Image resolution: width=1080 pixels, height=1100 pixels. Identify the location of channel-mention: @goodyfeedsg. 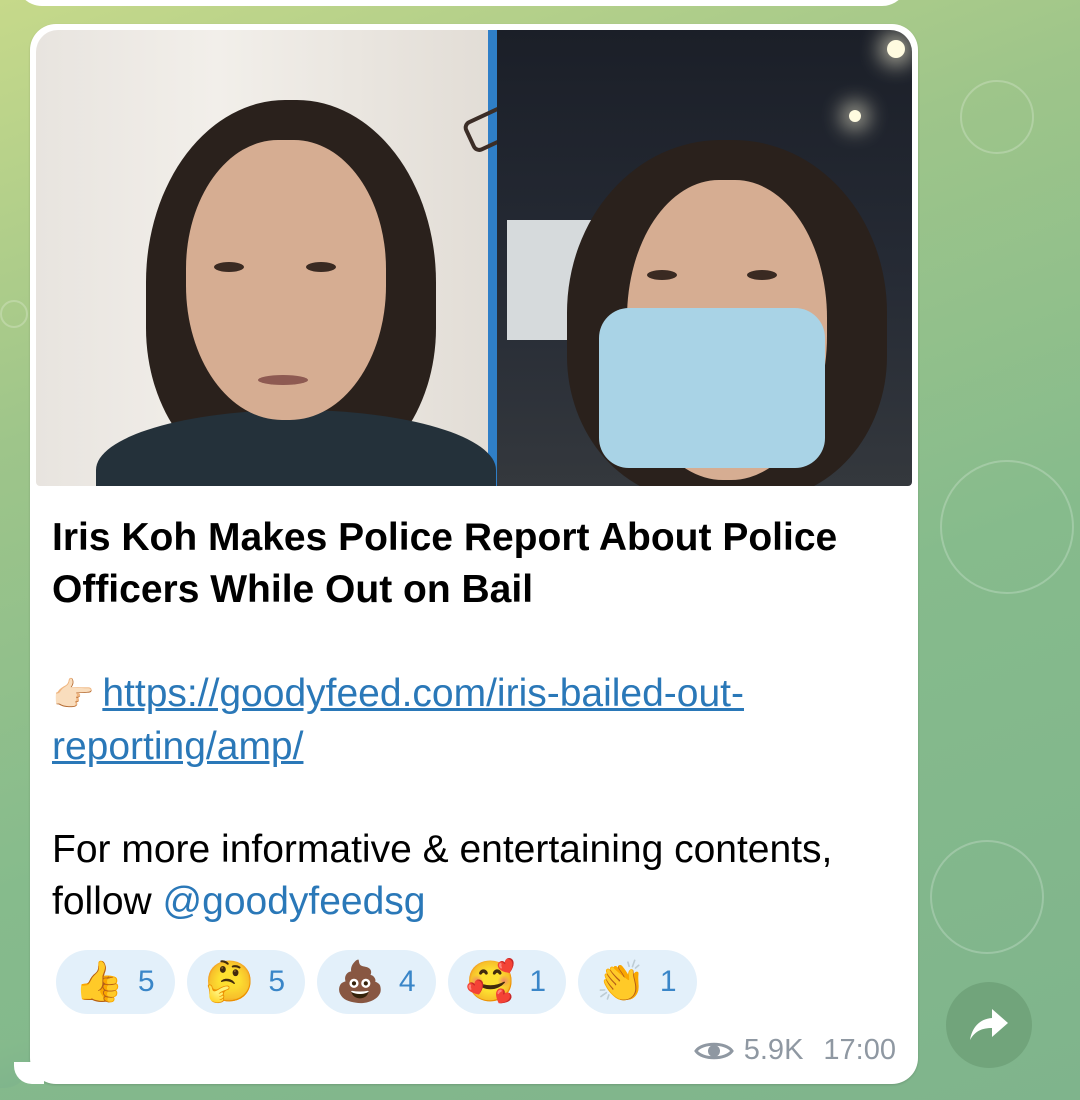
(294, 901).